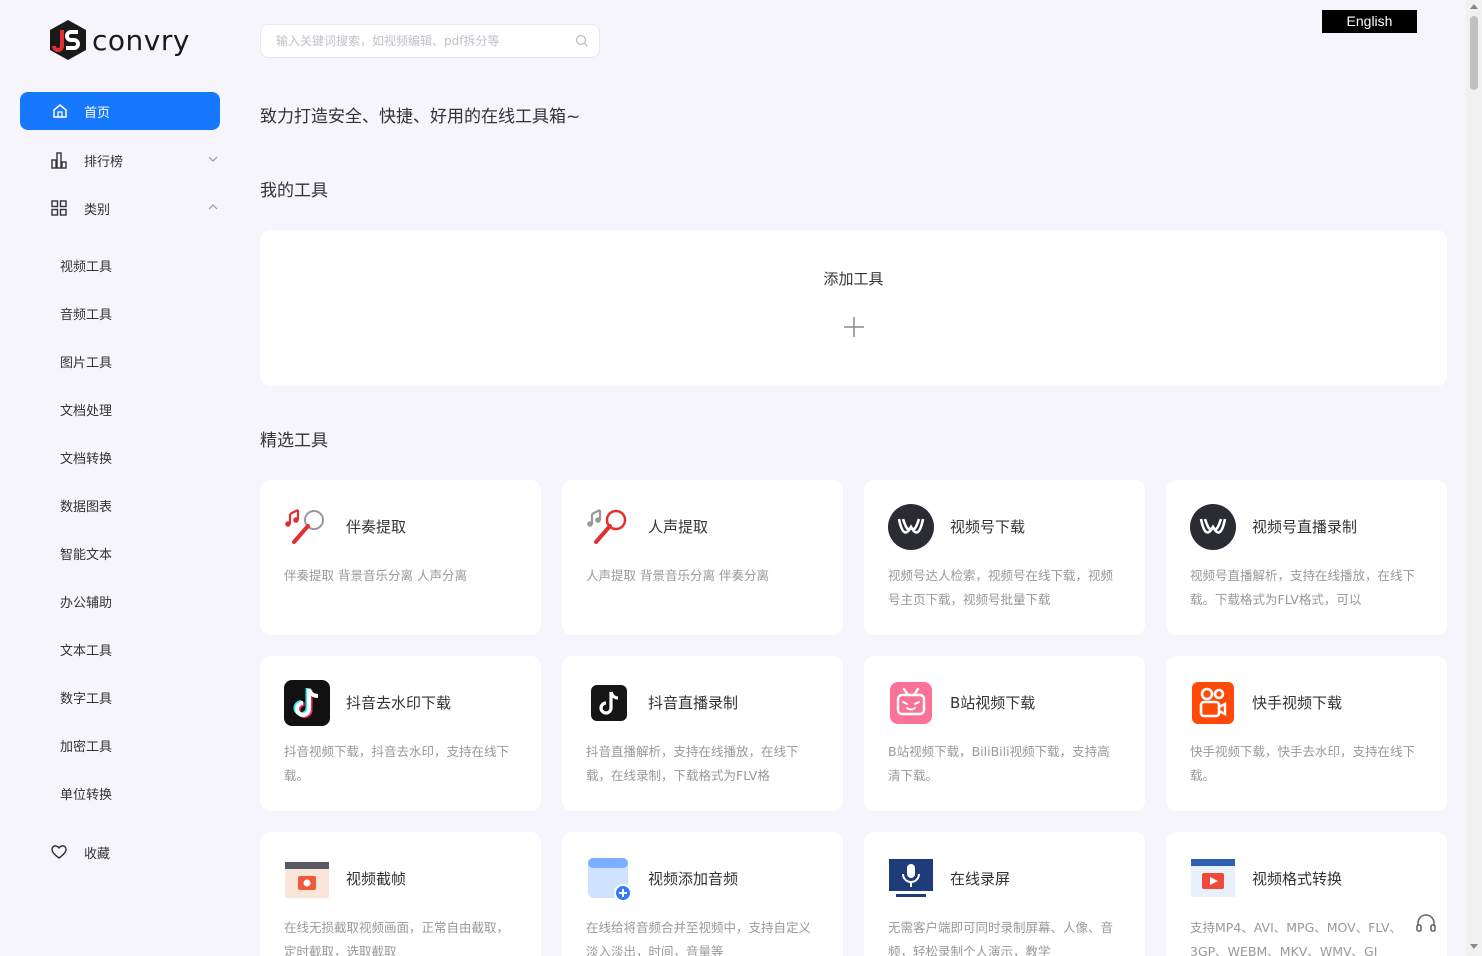 Image resolution: width=1482 pixels, height=956 pixels. I want to click on headset-support-icon, so click(1426, 924).